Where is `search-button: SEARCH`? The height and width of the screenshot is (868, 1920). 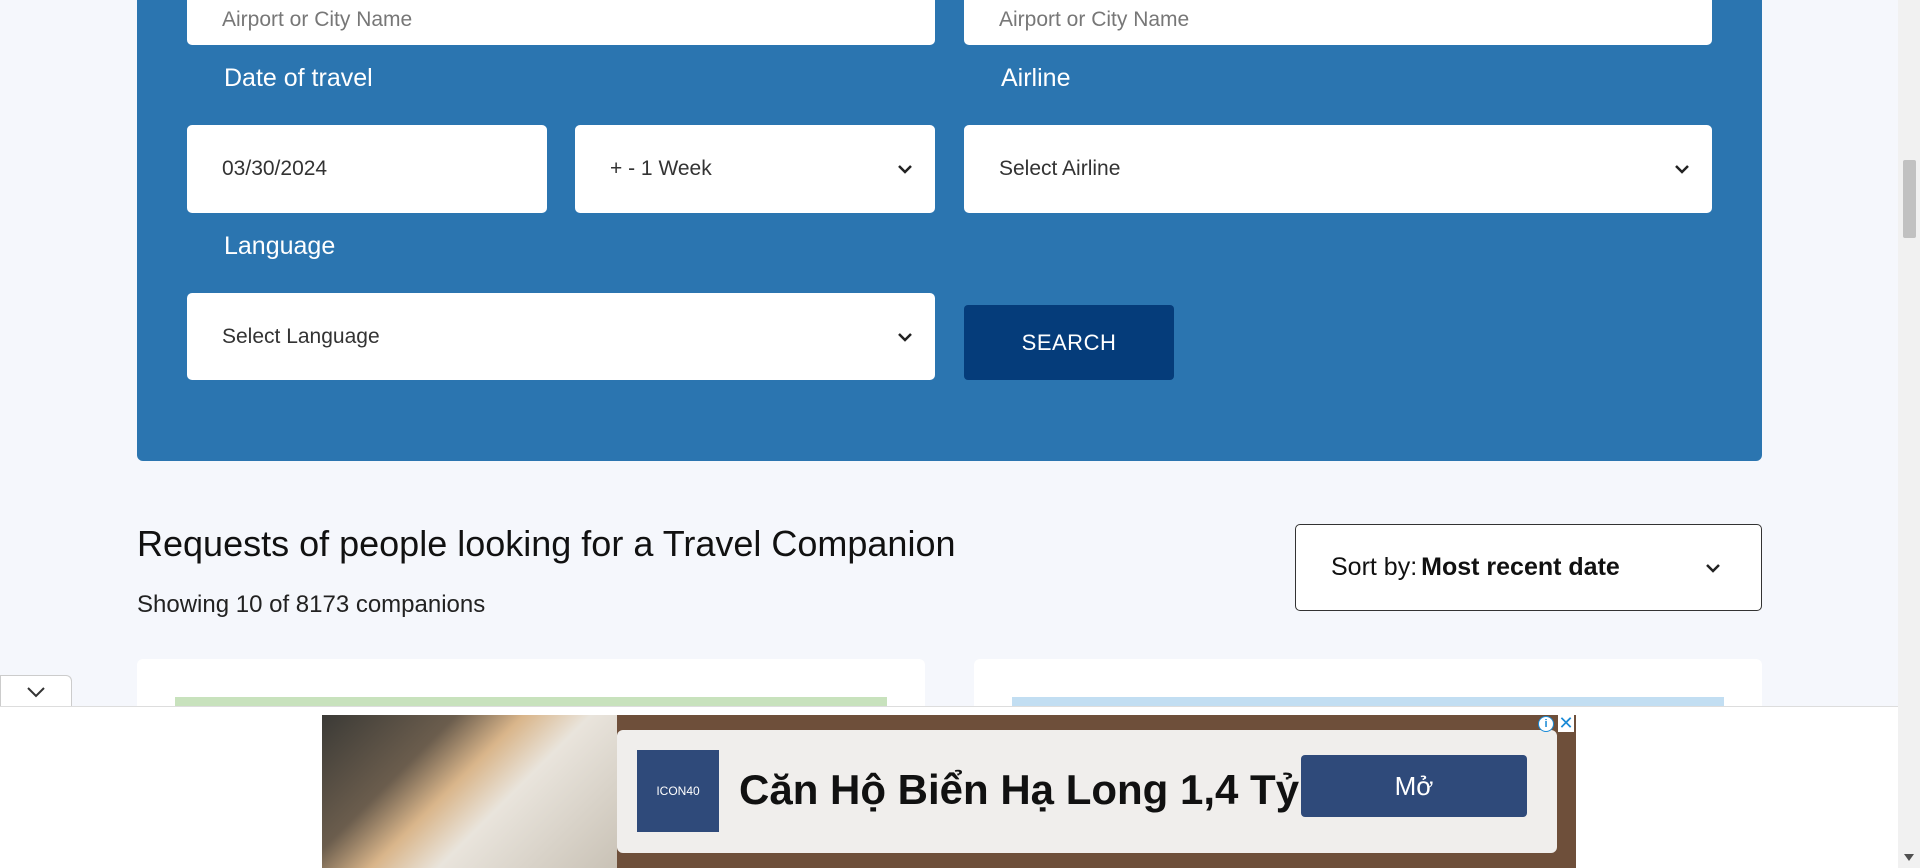 search-button: SEARCH is located at coordinates (1069, 342).